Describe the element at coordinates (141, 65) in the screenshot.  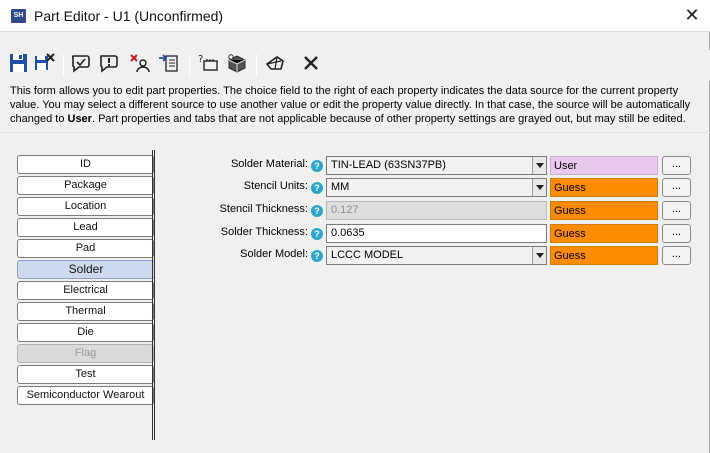
I see `clear-user-icon` at that location.